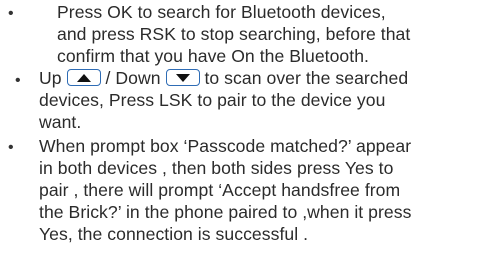  Describe the element at coordinates (174, 234) in the screenshot. I see `instruction-line: Yes, the connection is successful .` at that location.